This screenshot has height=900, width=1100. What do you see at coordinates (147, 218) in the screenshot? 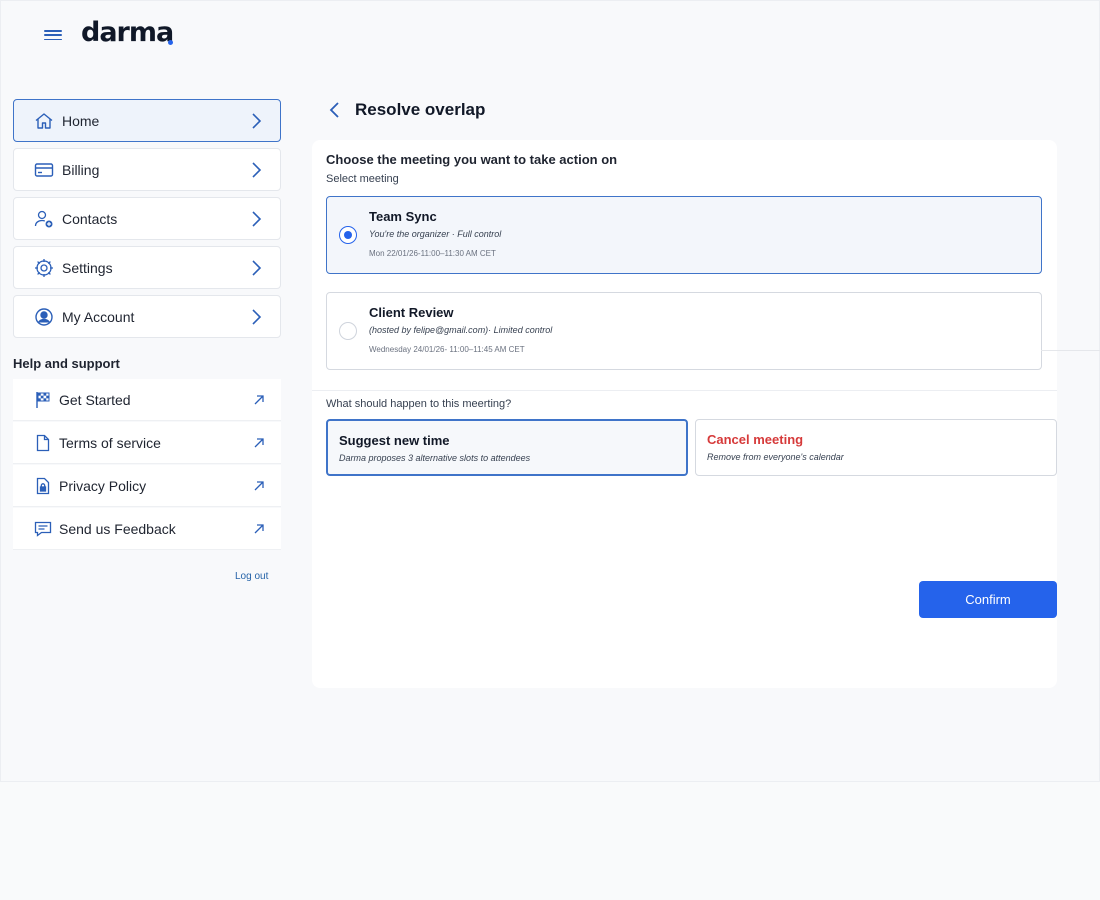
I see `sidebar-item-contacts: Contacts` at bounding box center [147, 218].